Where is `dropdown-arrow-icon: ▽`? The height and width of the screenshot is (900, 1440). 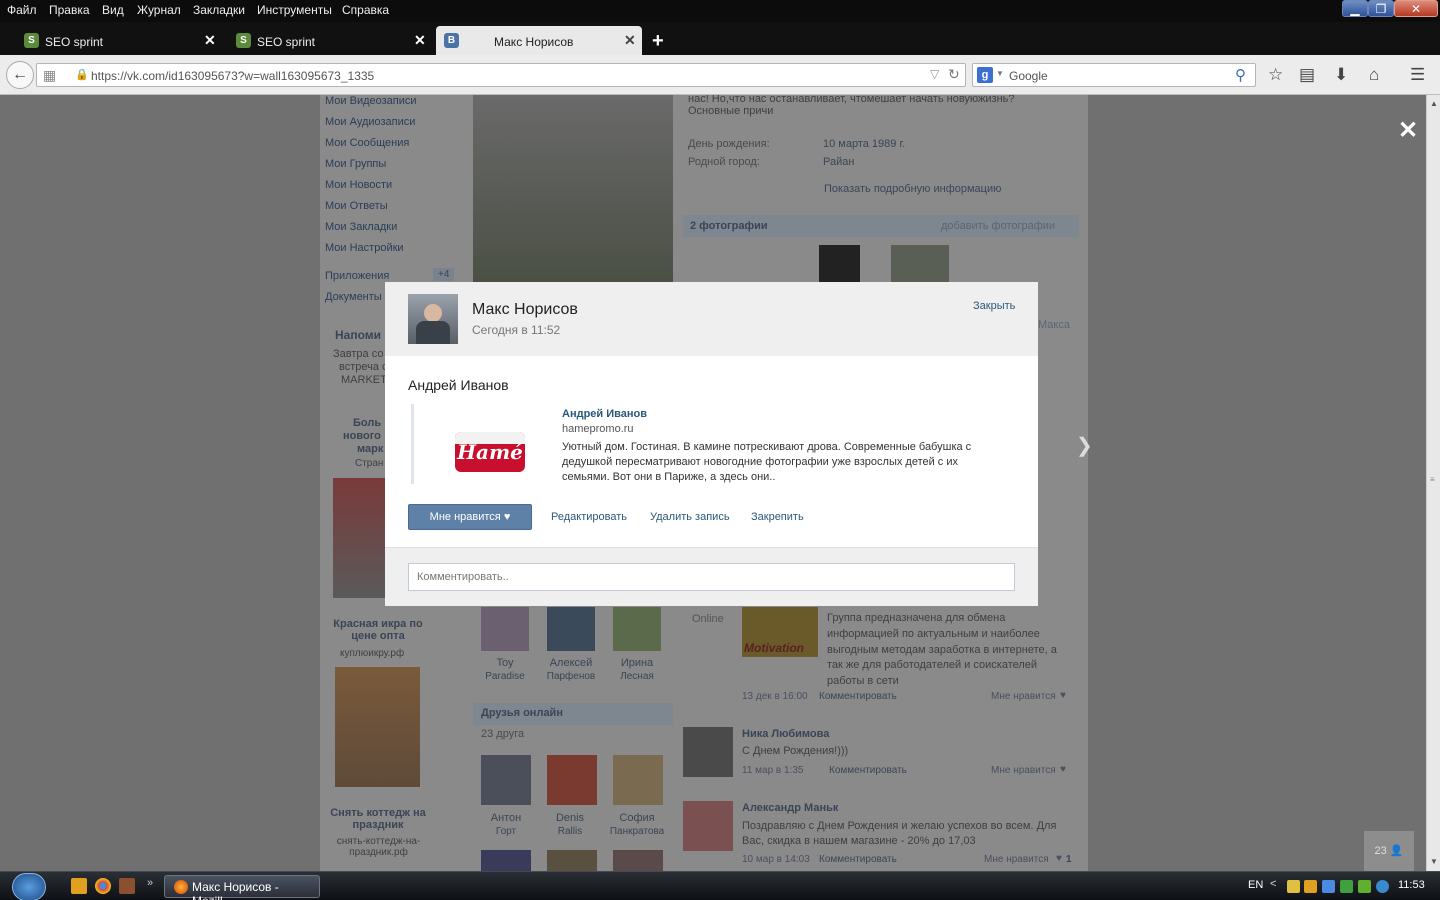
dropdown-arrow-icon: ▽ is located at coordinates (934, 74).